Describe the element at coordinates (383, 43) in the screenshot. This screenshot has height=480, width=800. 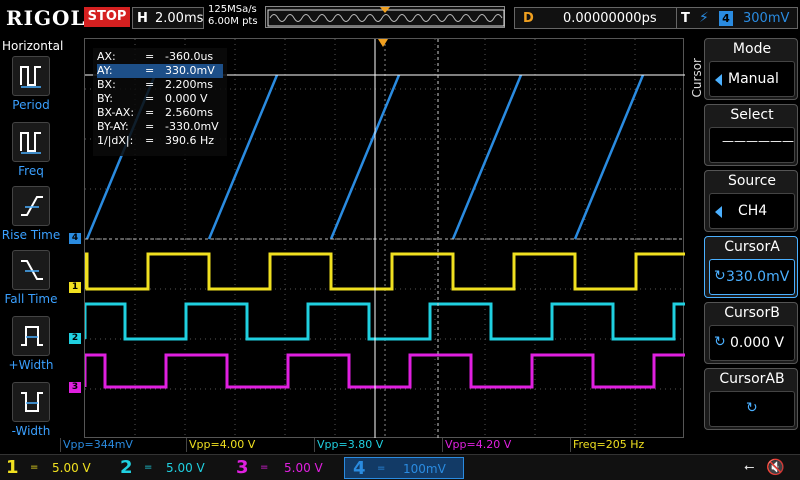
I see `trigger-position-marker` at that location.